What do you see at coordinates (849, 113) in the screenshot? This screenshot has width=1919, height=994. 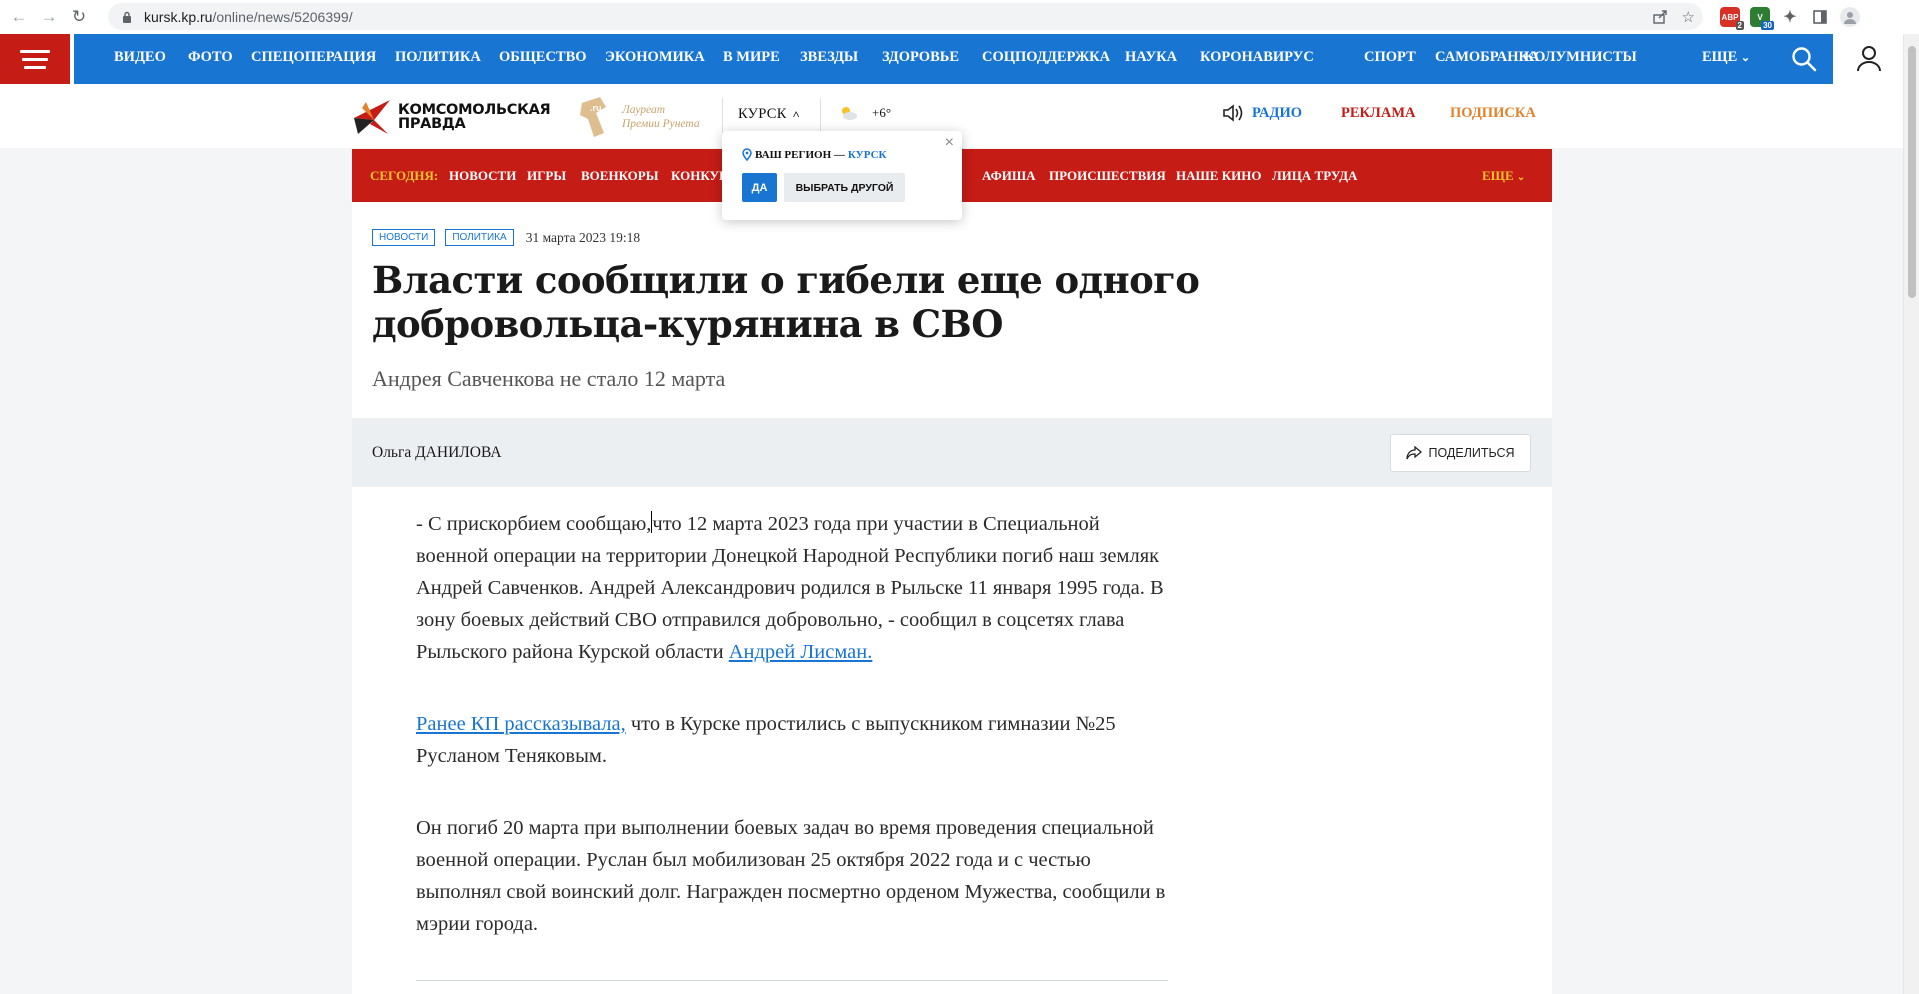 I see `sun-cloud-icon` at bounding box center [849, 113].